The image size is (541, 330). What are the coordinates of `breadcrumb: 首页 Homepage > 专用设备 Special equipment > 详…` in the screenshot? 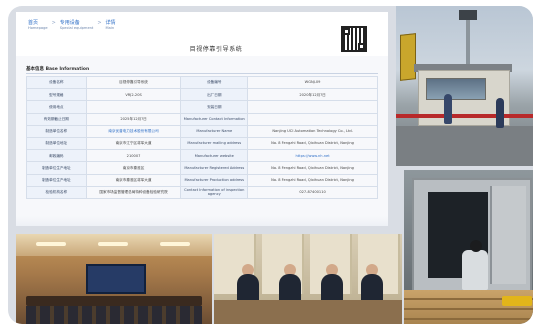 It's located at (72, 25).